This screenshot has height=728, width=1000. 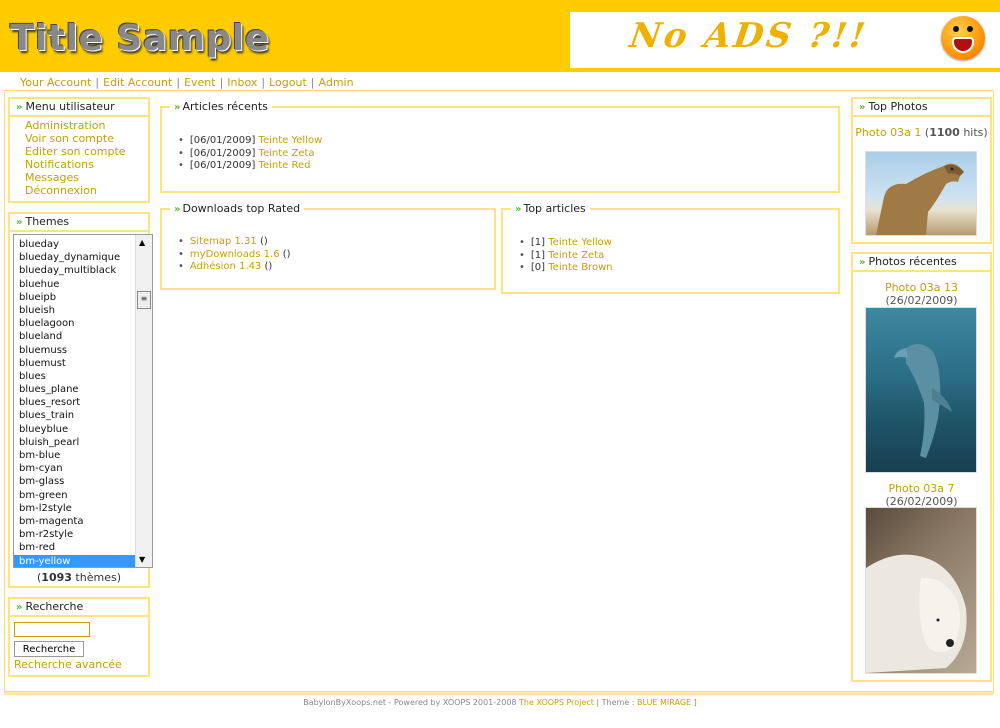 I want to click on theme-option: bm-red, so click(x=75, y=547).